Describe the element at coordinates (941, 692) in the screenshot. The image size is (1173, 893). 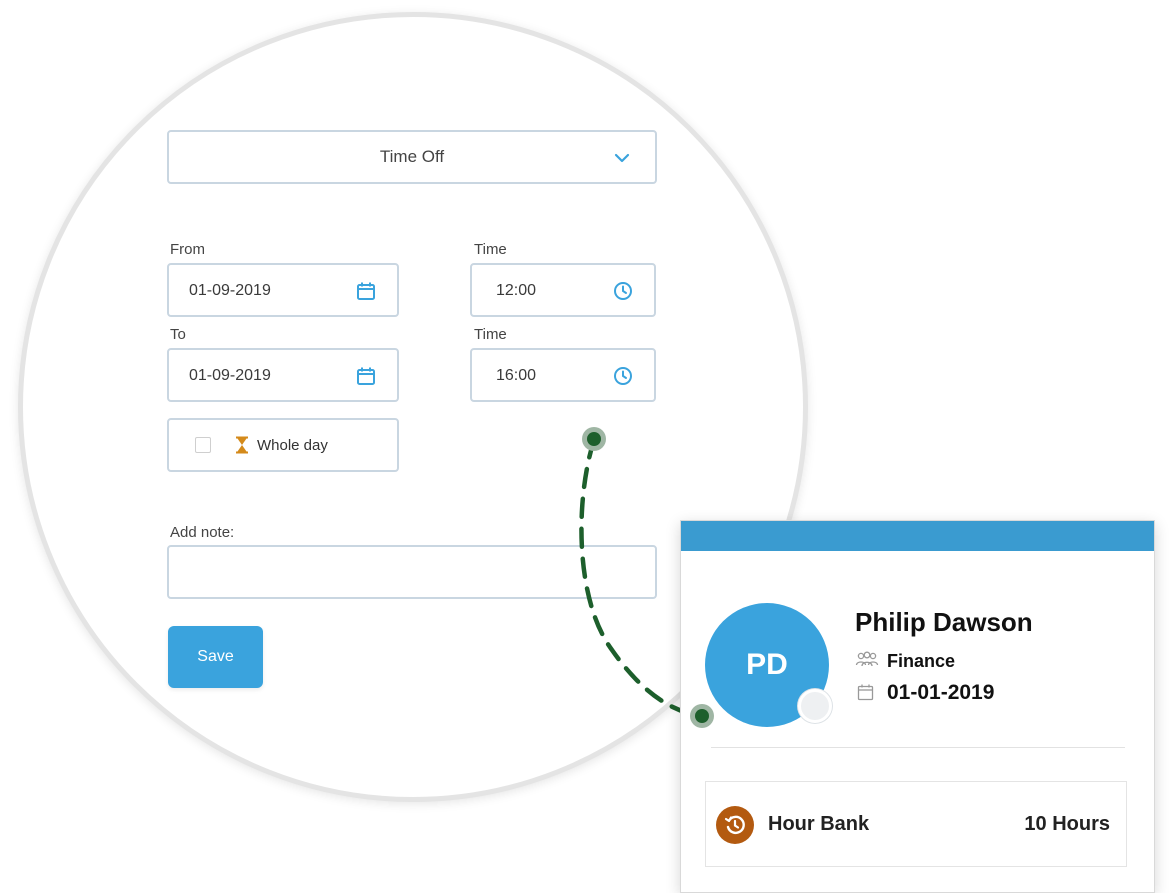
I see `employee-start-date: 01-01-2019` at that location.